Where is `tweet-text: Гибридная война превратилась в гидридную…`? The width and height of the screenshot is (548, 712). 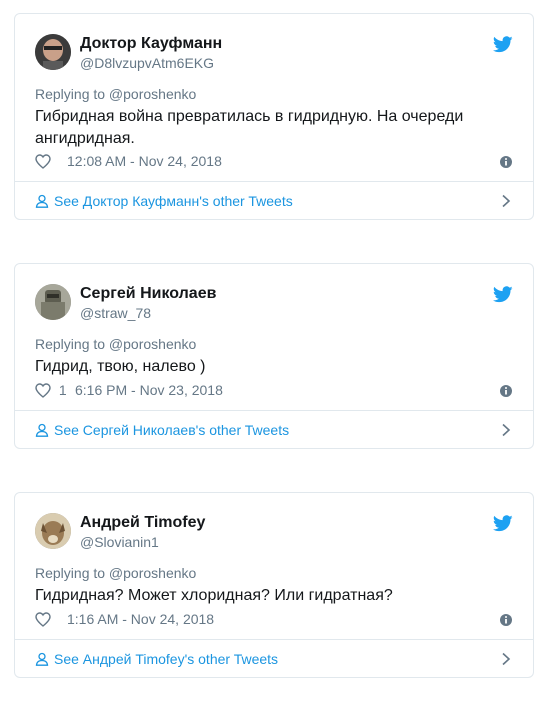
tweet-text: Гибридная война превратилась в гидридную… is located at coordinates (249, 127).